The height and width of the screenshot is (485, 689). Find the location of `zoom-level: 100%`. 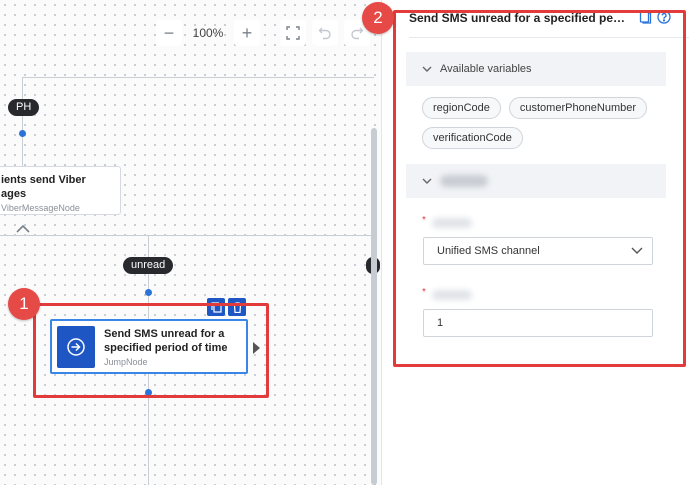

zoom-level: 100% is located at coordinates (208, 33).